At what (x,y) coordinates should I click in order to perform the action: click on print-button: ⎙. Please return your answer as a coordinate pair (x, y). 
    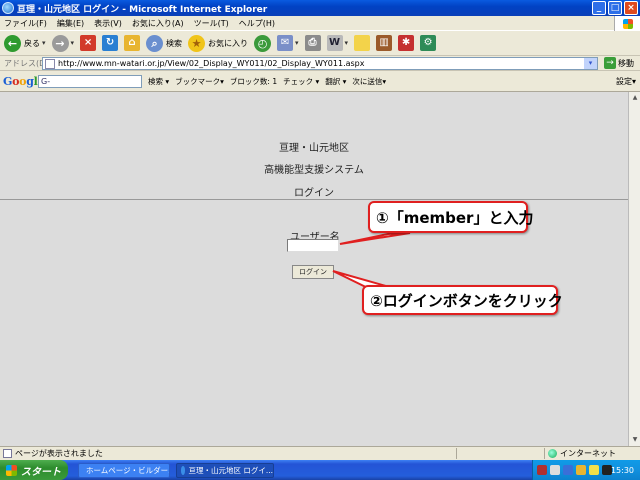
    Looking at the image, I should click on (312, 43).